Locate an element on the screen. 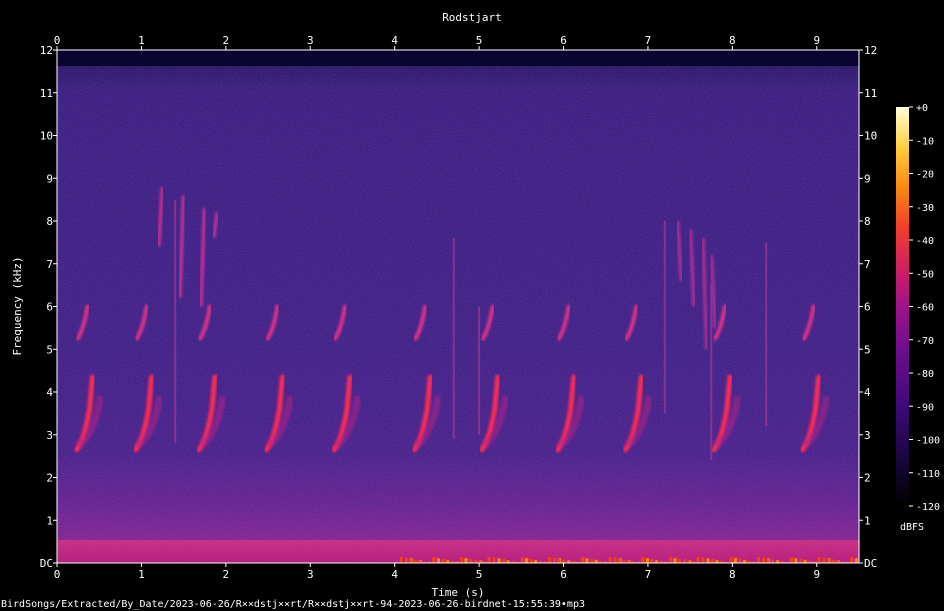 Image resolution: width=944 pixels, height=611 pixels. y-tick-label-right: 6 is located at coordinates (867, 307).